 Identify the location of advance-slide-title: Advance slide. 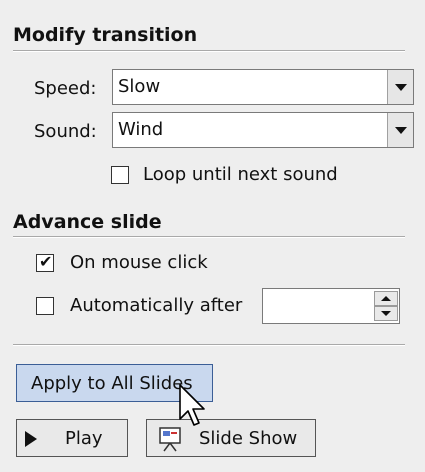
(87, 222).